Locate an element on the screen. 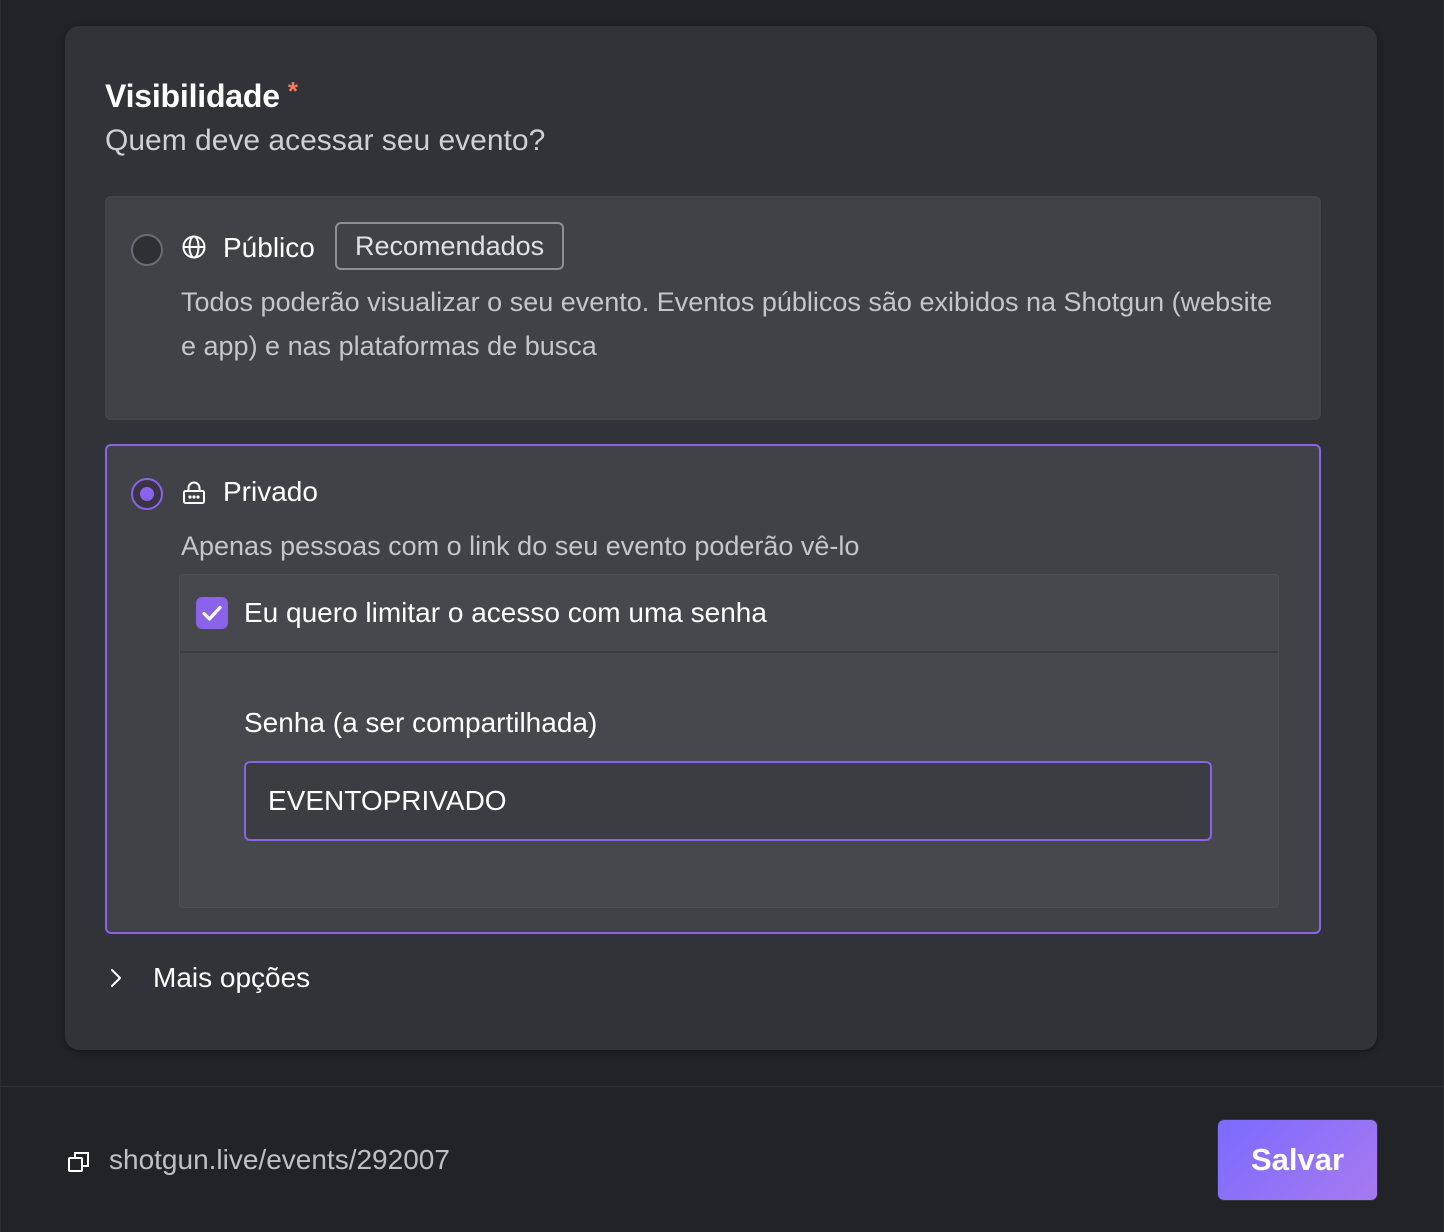 Image resolution: width=1444 pixels, height=1232 pixels. save-button: Salvar is located at coordinates (1297, 1160).